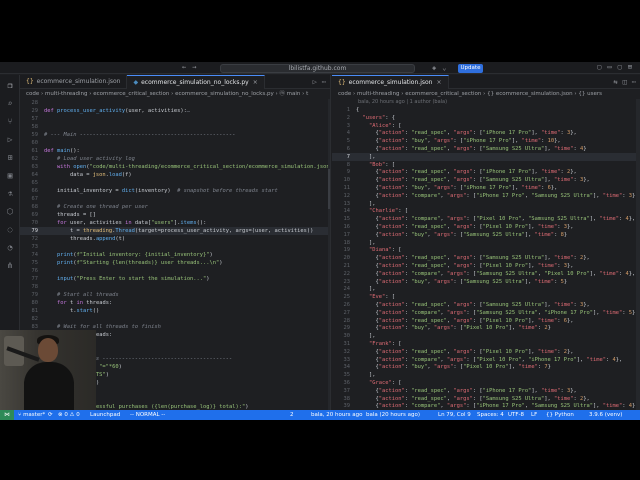 This screenshot has width=640, height=480. I want to click on code-line: 60, so click(175, 143).